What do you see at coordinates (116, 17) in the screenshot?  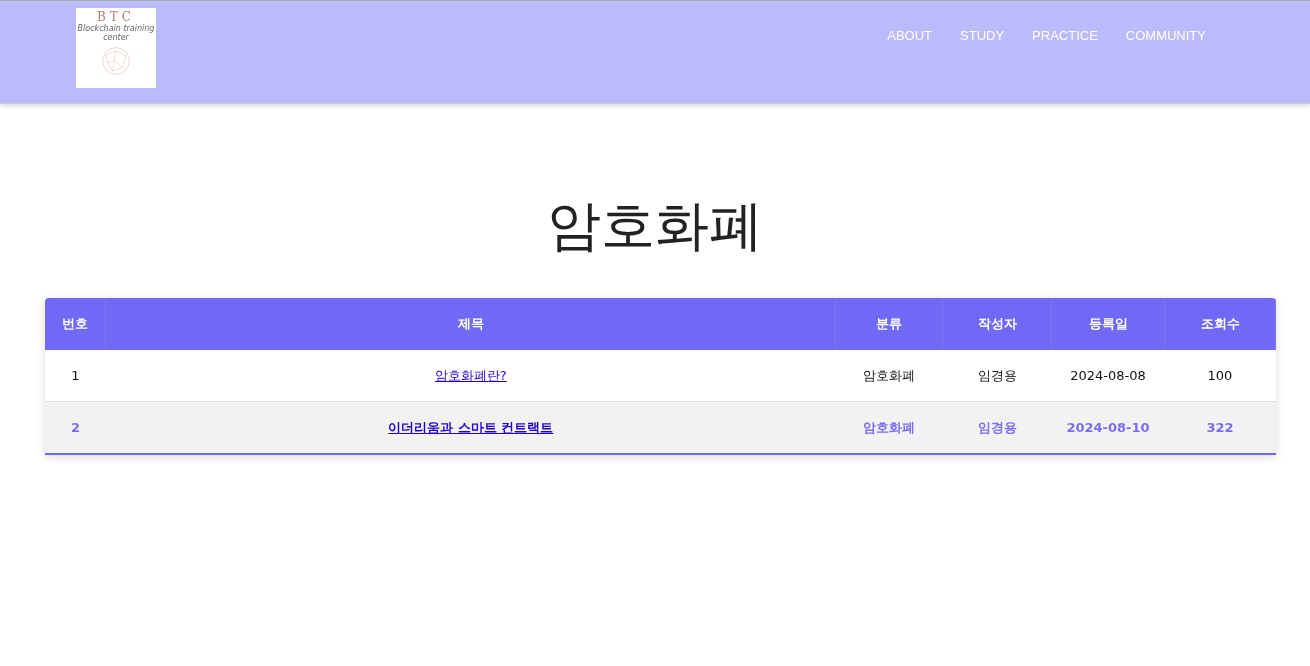 I see `logo-title: BTC` at bounding box center [116, 17].